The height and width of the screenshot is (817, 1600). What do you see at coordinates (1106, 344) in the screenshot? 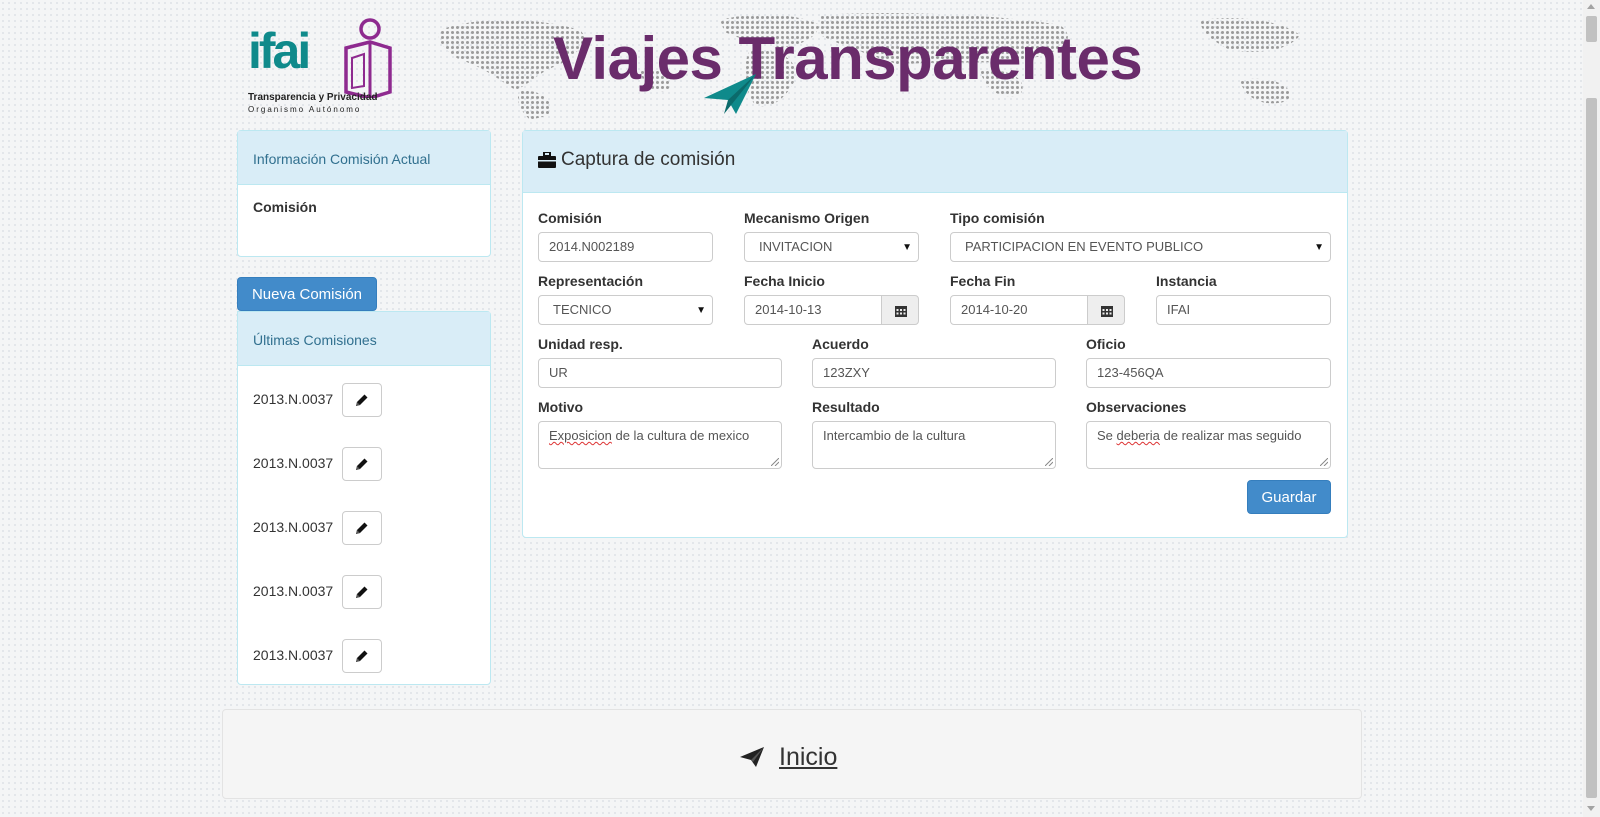
I see `oficio-label: Oficio` at bounding box center [1106, 344].